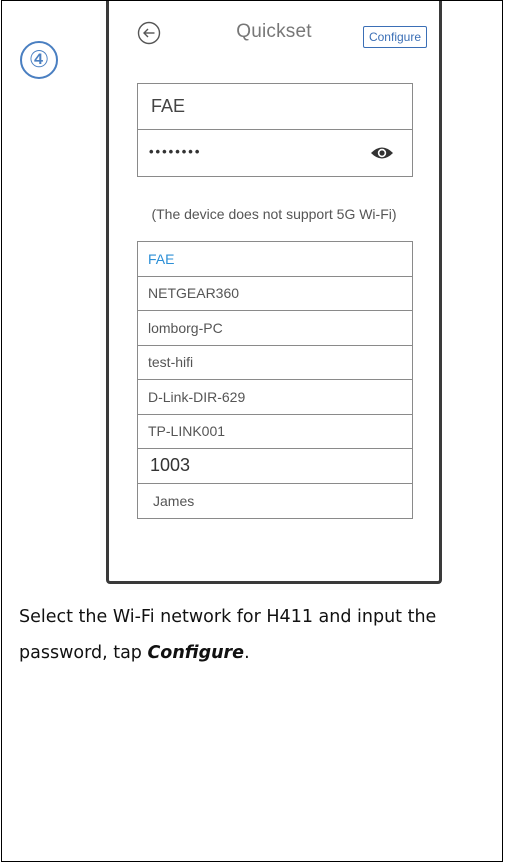 The width and height of the screenshot is (505, 863). What do you see at coordinates (161, 258) in the screenshot?
I see `network-name: FAE` at bounding box center [161, 258].